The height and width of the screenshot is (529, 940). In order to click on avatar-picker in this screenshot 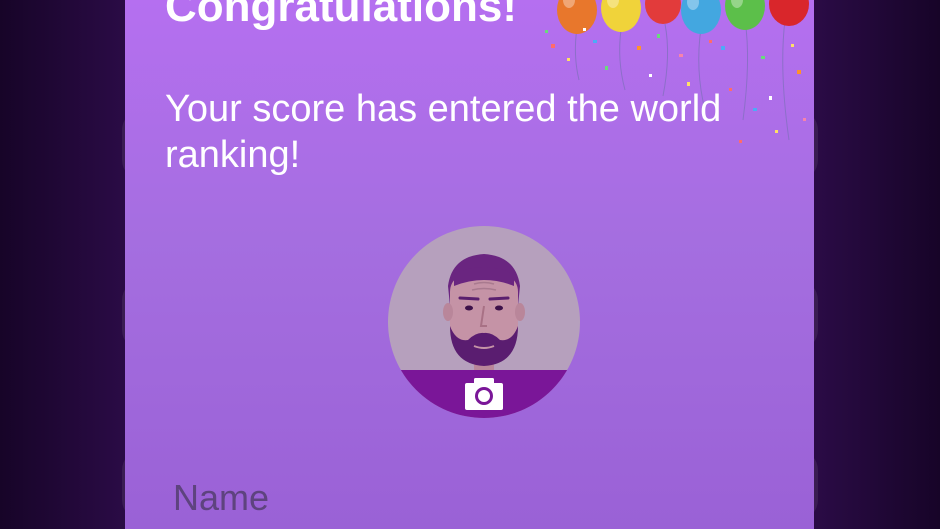, I will do `click(484, 322)`.